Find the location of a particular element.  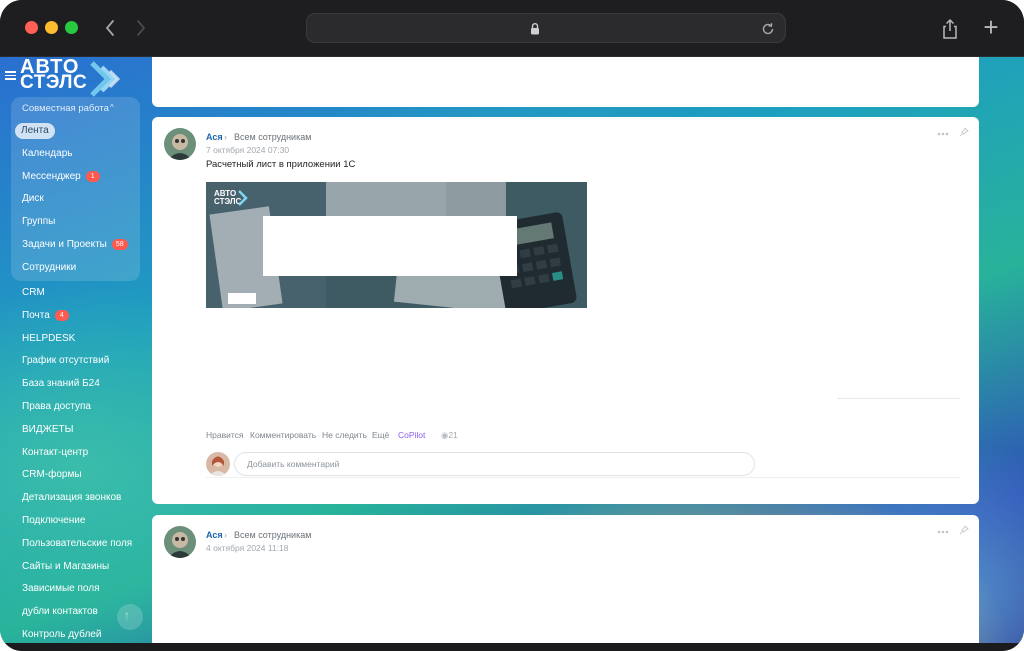

forward-button is located at coordinates (141, 28).